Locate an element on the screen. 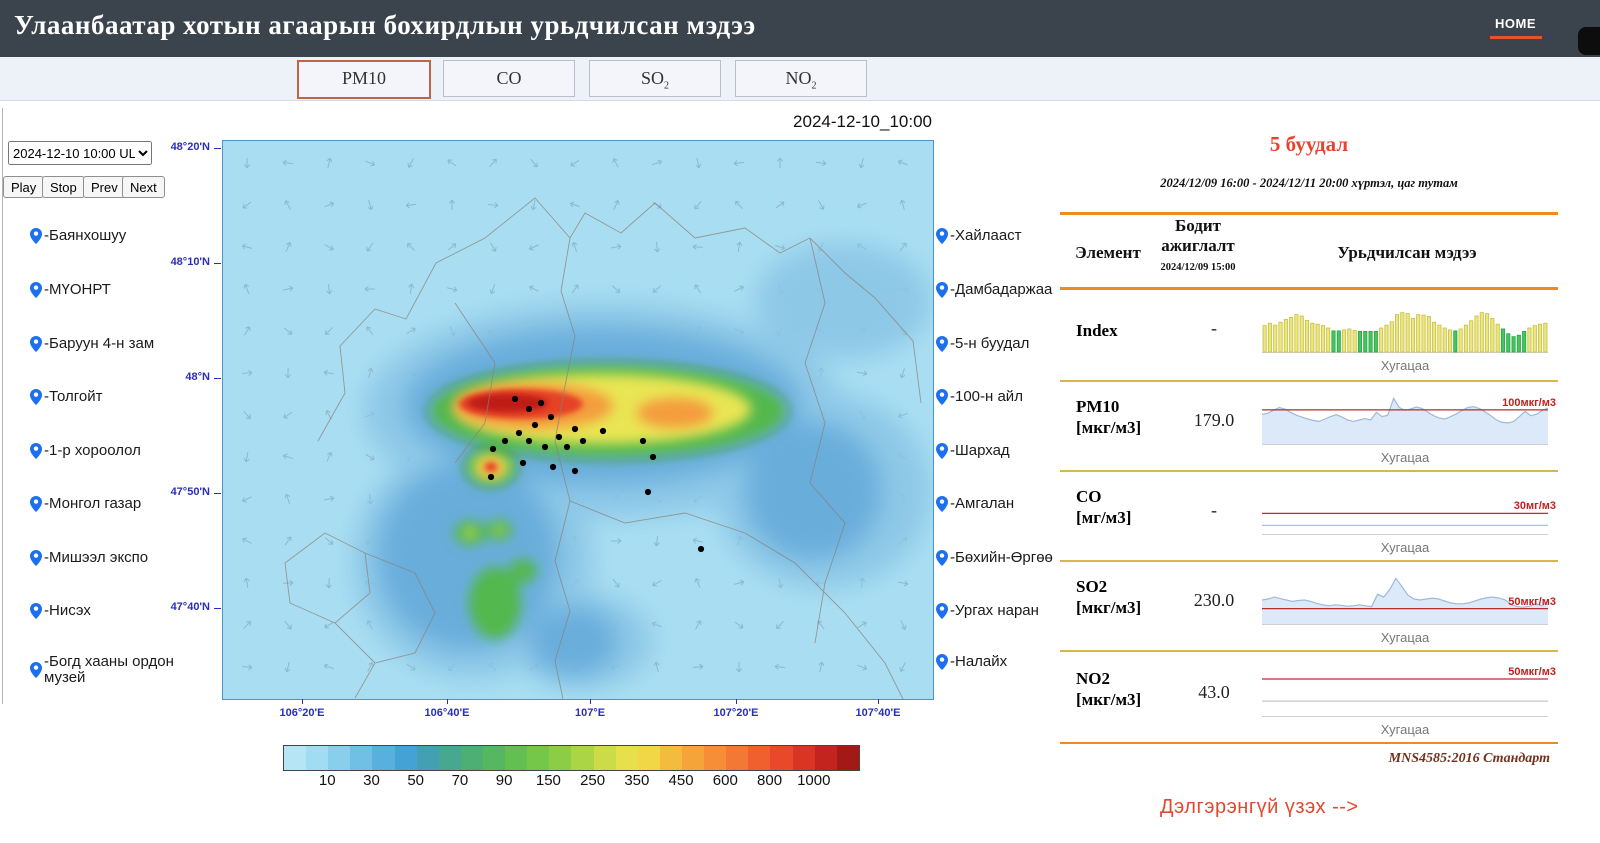  station-item: -Монгол газар is located at coordinates (105, 504).